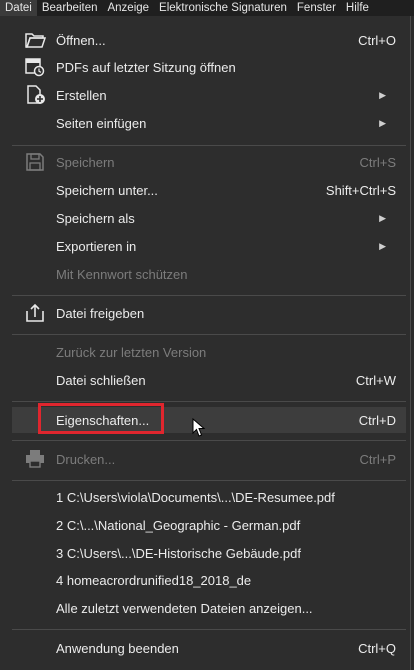 The width and height of the screenshot is (414, 670). What do you see at coordinates (96, 246) in the screenshot?
I see `export-label: Exportieren in` at bounding box center [96, 246].